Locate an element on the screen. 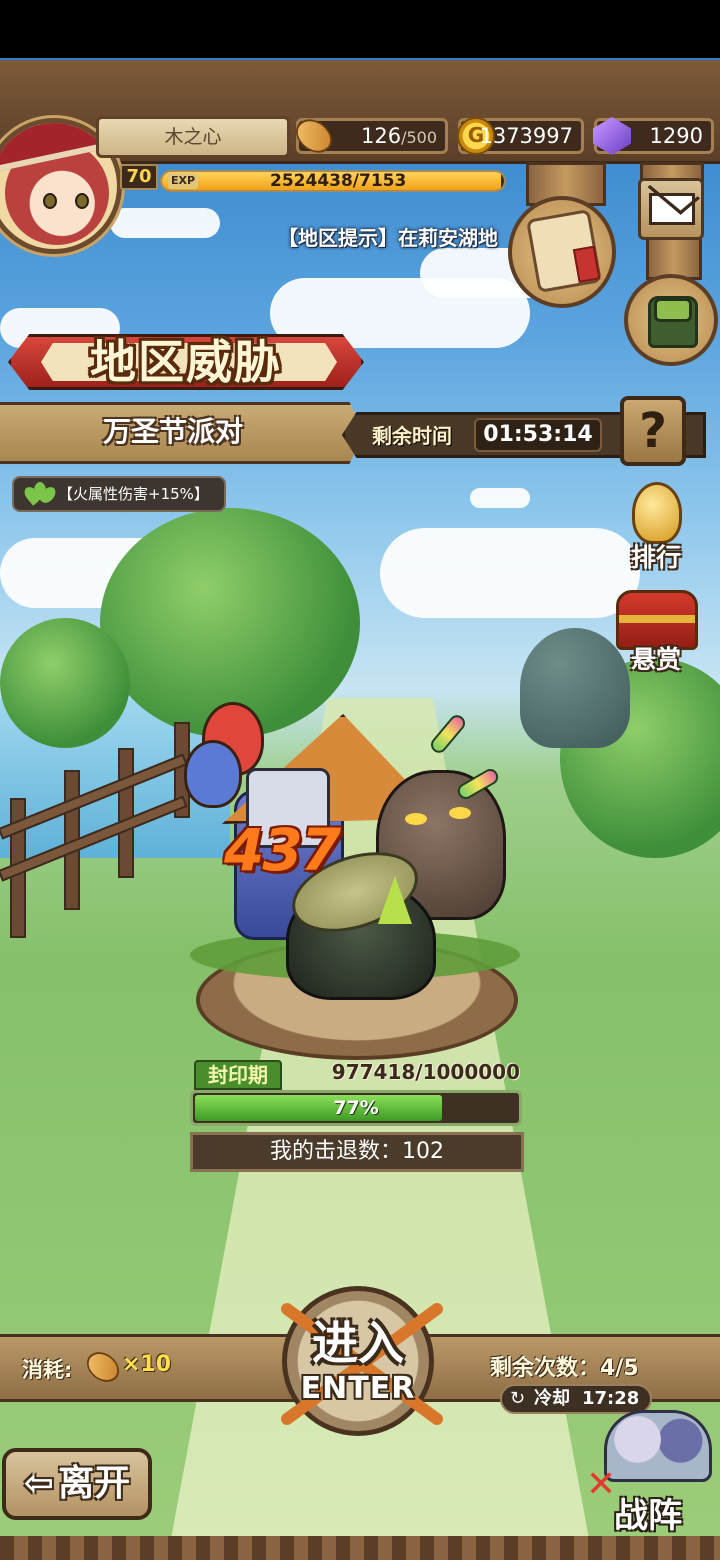  event-name: 万圣节派对 is located at coordinates (172, 431).